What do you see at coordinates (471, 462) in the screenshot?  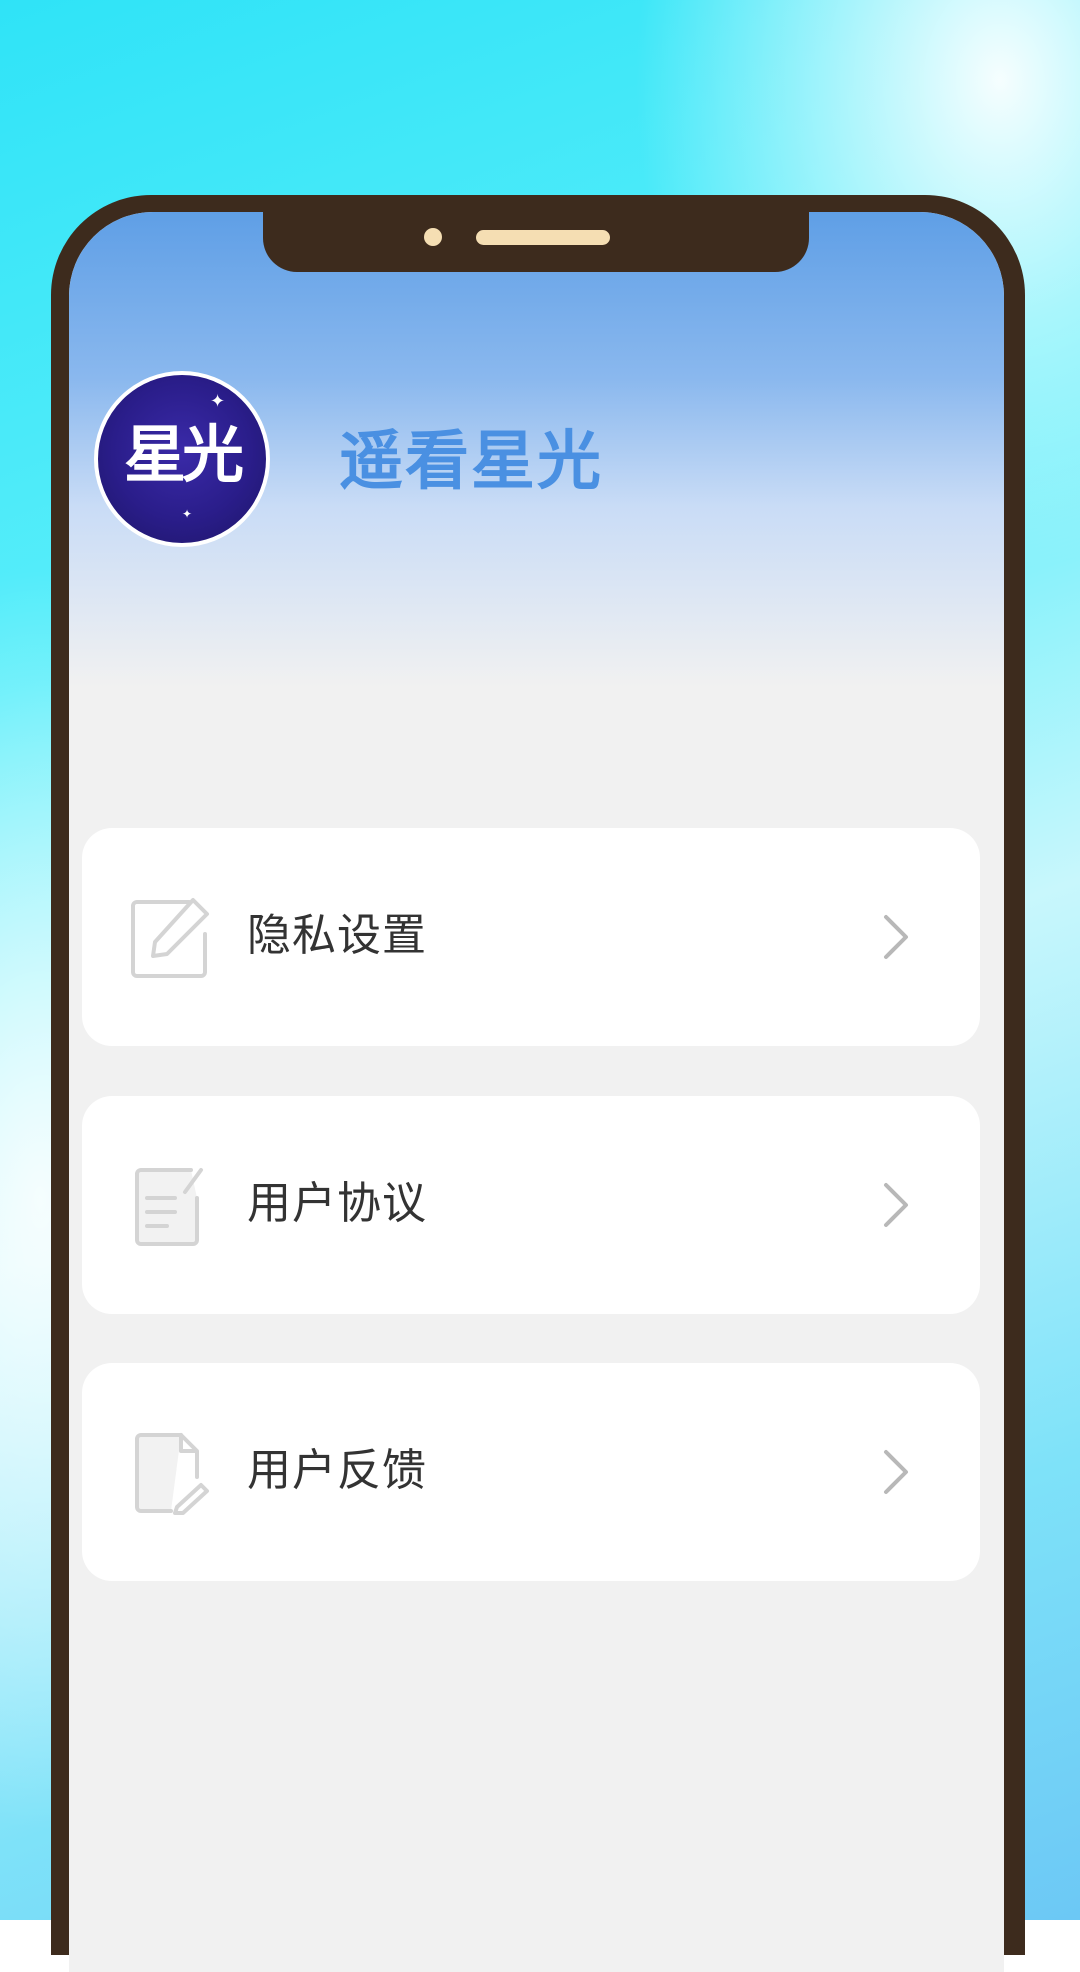 I see `app-title: 遥看星光` at bounding box center [471, 462].